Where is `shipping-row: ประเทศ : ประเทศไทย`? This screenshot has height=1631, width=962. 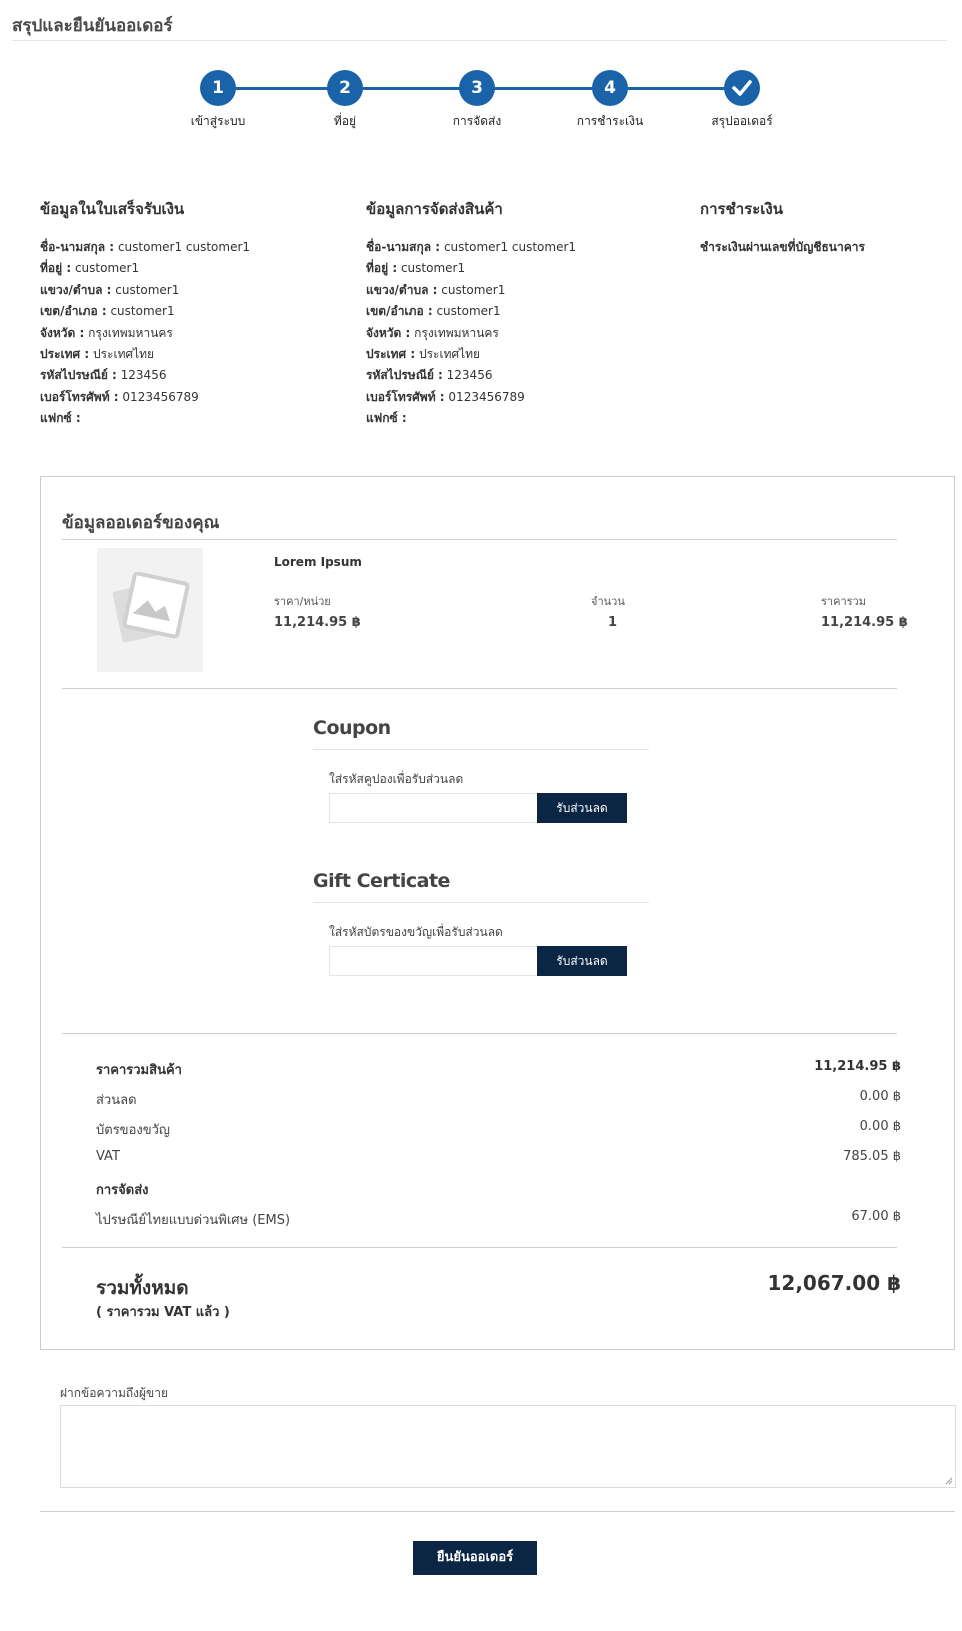
shipping-row: ประเทศ : ประเทศไทย is located at coordinates (471, 354).